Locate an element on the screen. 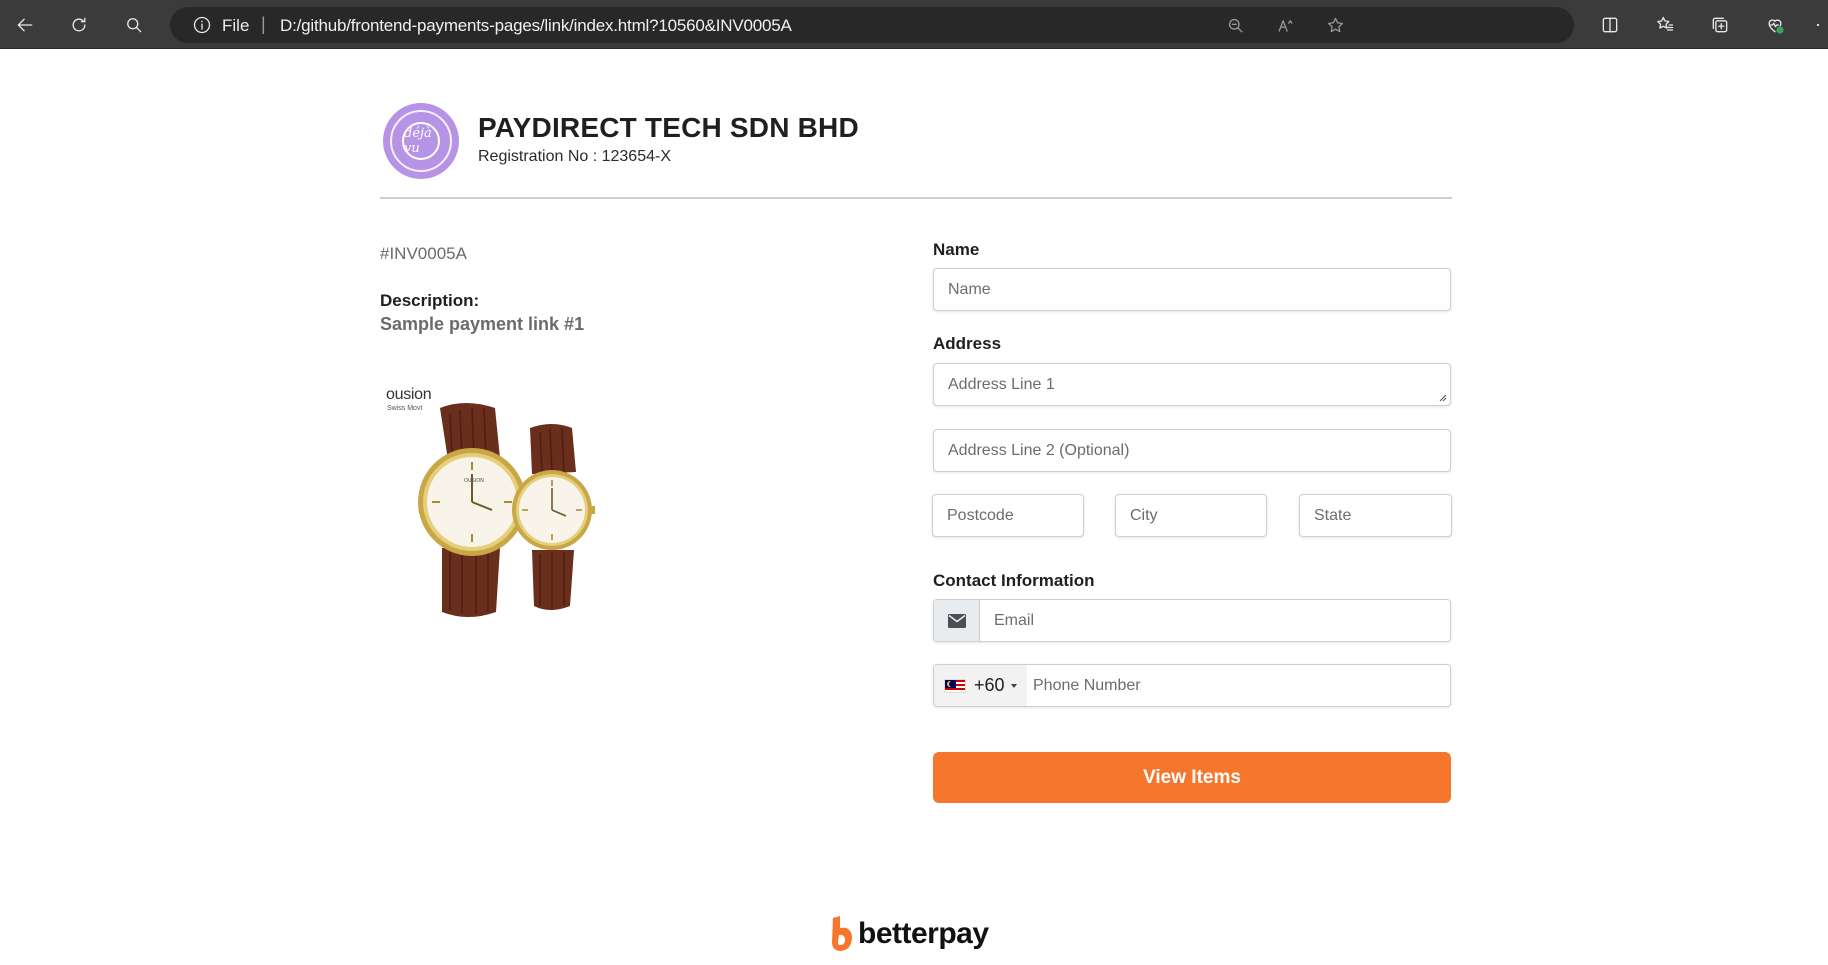 The height and width of the screenshot is (965, 1828). address-label: Address is located at coordinates (967, 343).